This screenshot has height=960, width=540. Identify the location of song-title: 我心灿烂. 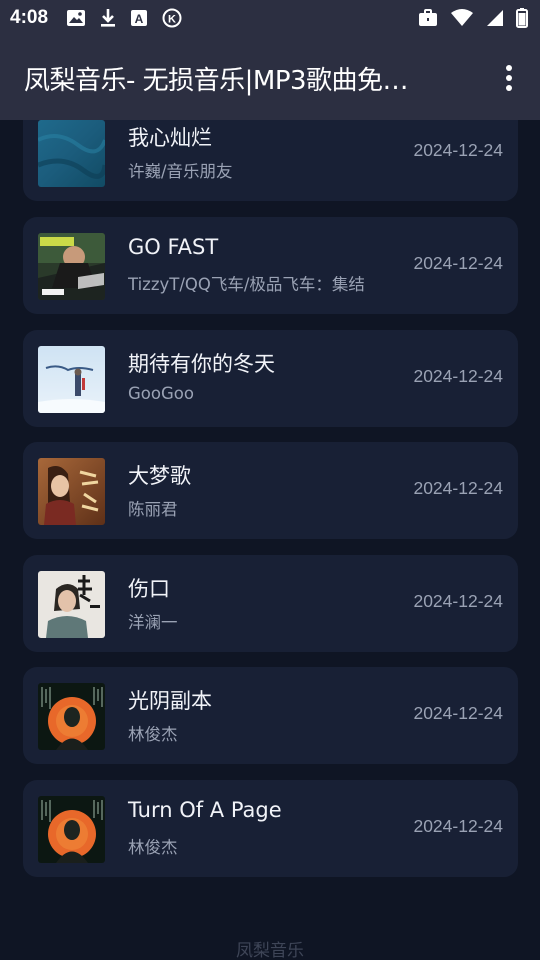
(170, 138).